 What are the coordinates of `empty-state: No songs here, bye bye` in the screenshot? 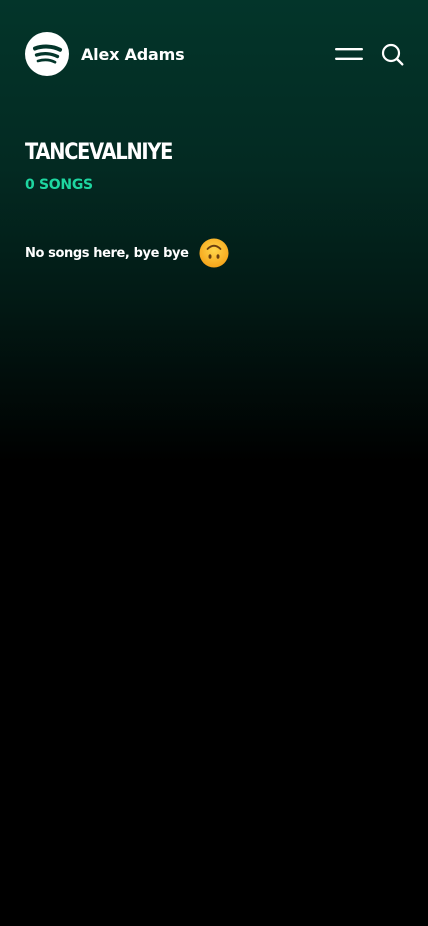 It's located at (127, 253).